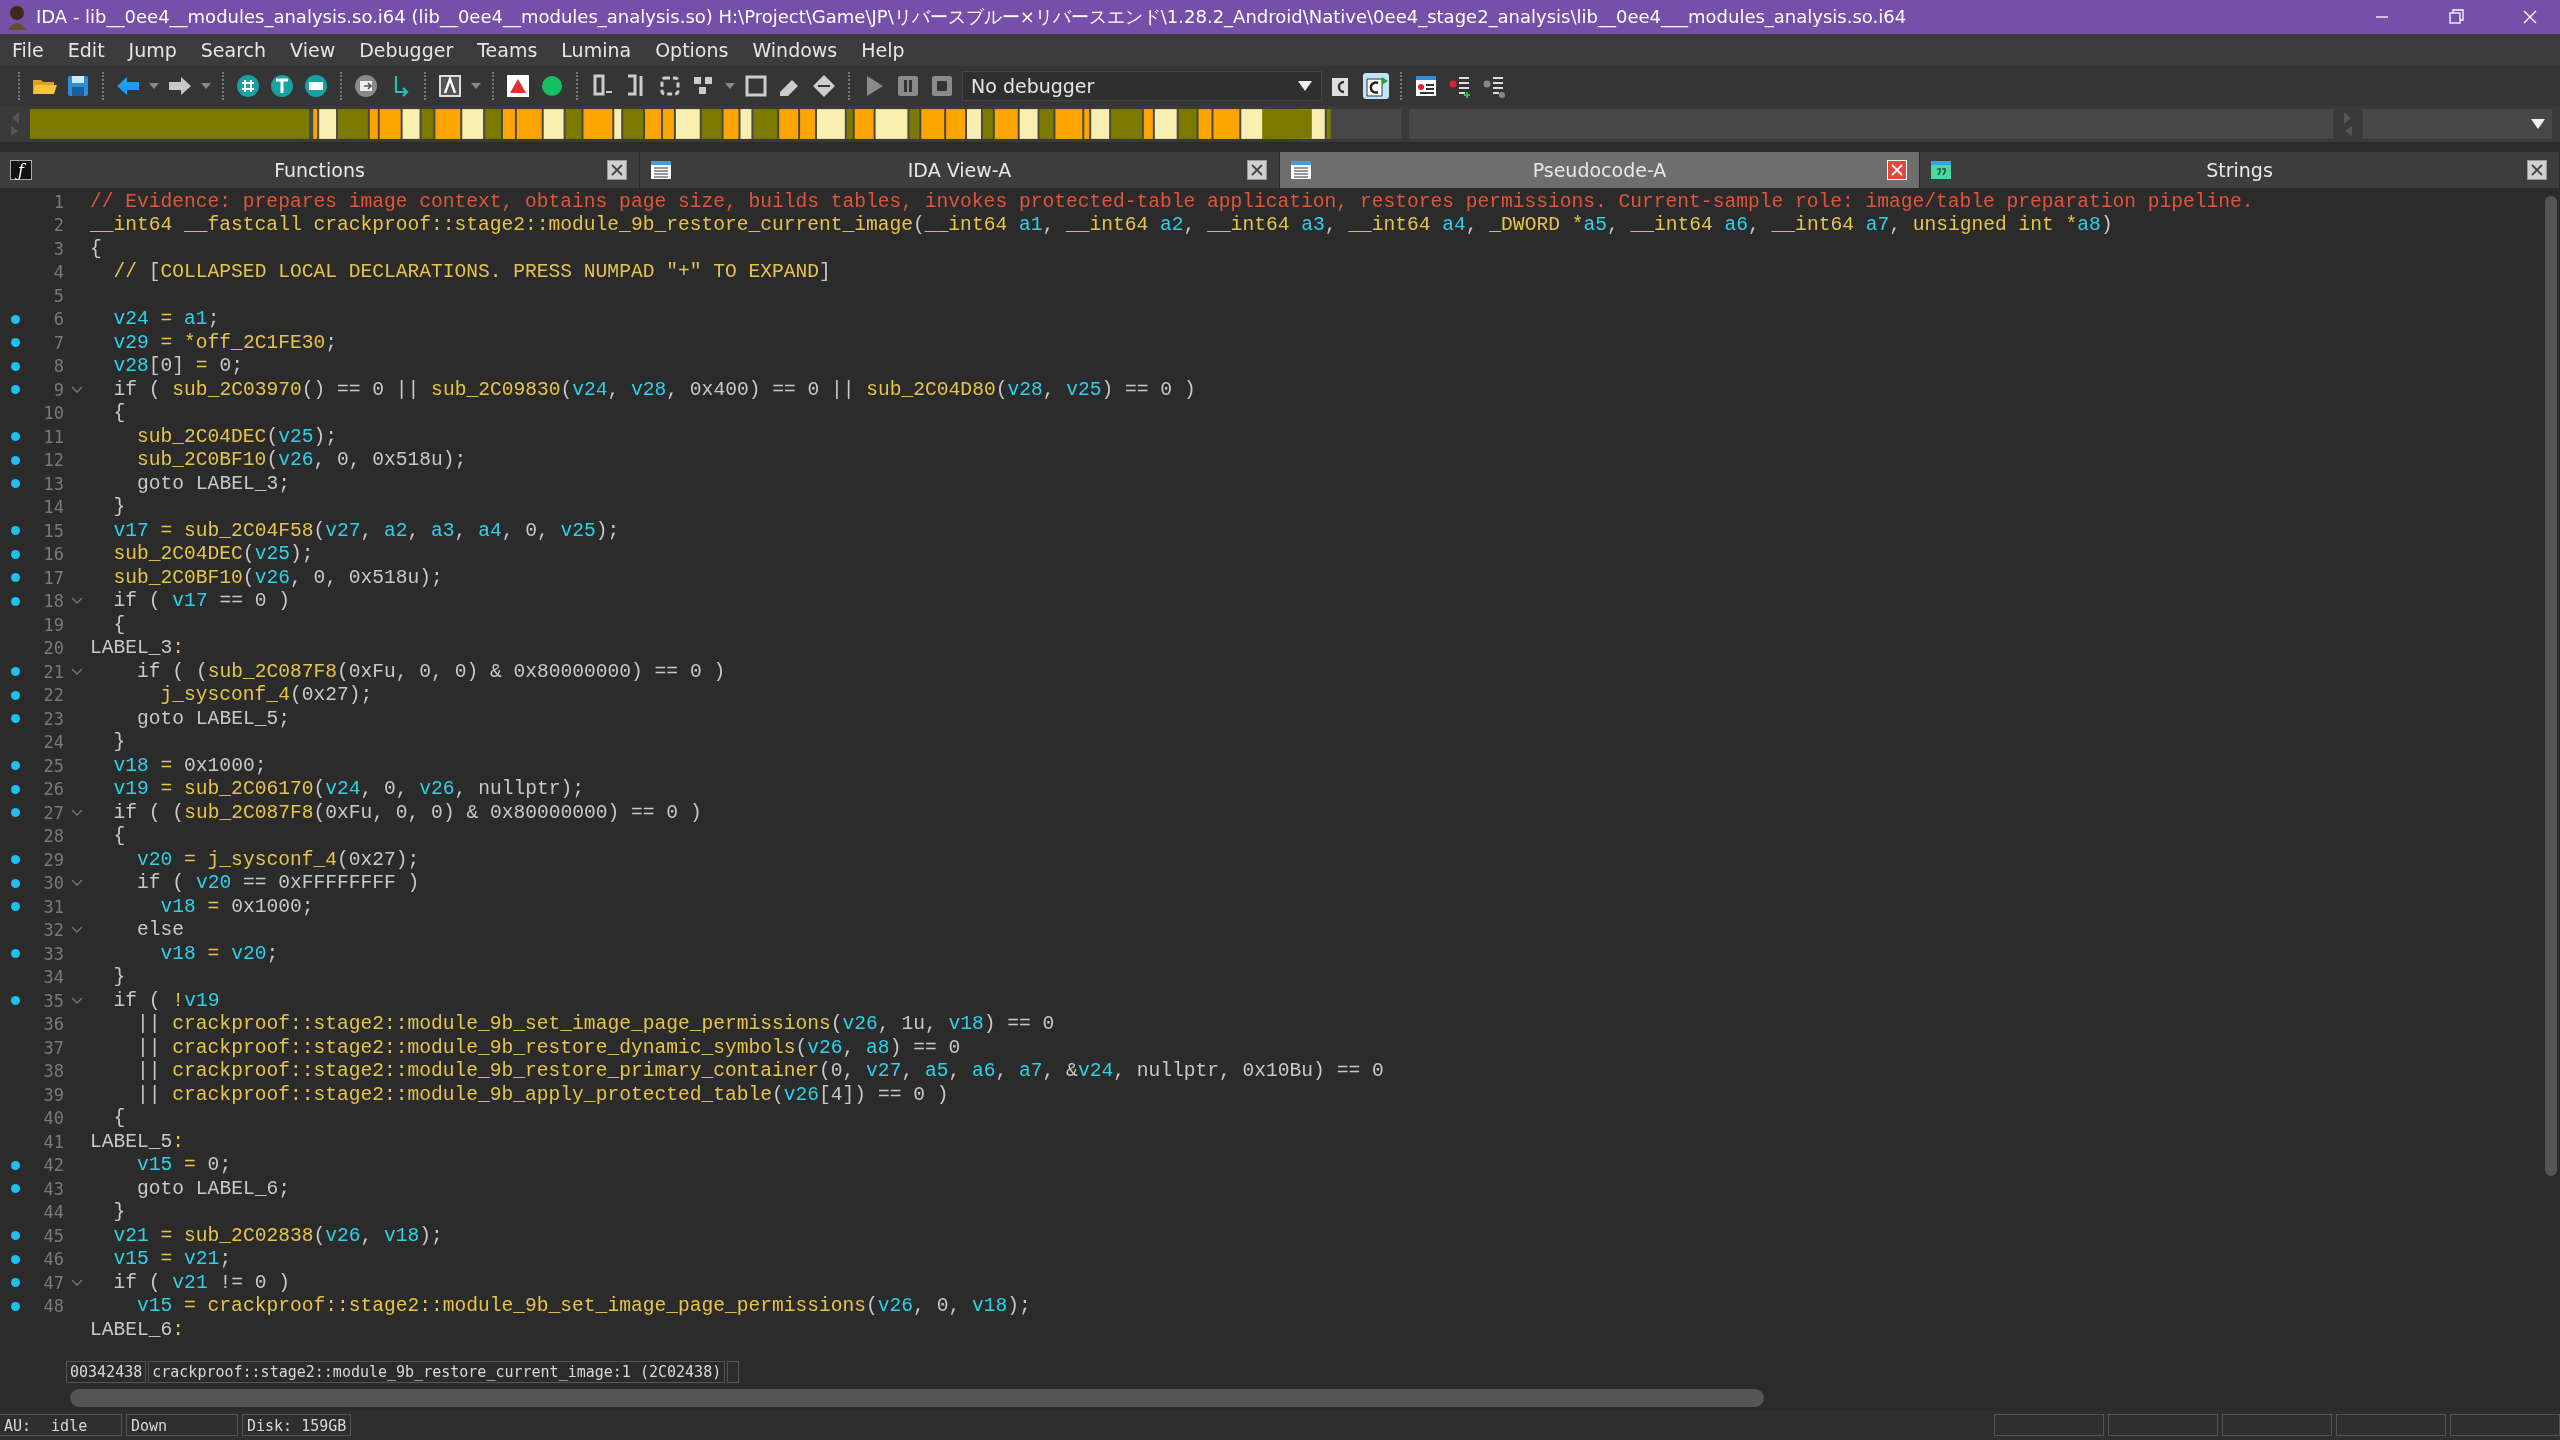  Describe the element at coordinates (278, 859) in the screenshot. I see `code-line: v20 = j_sysconf_4(0x27);` at that location.